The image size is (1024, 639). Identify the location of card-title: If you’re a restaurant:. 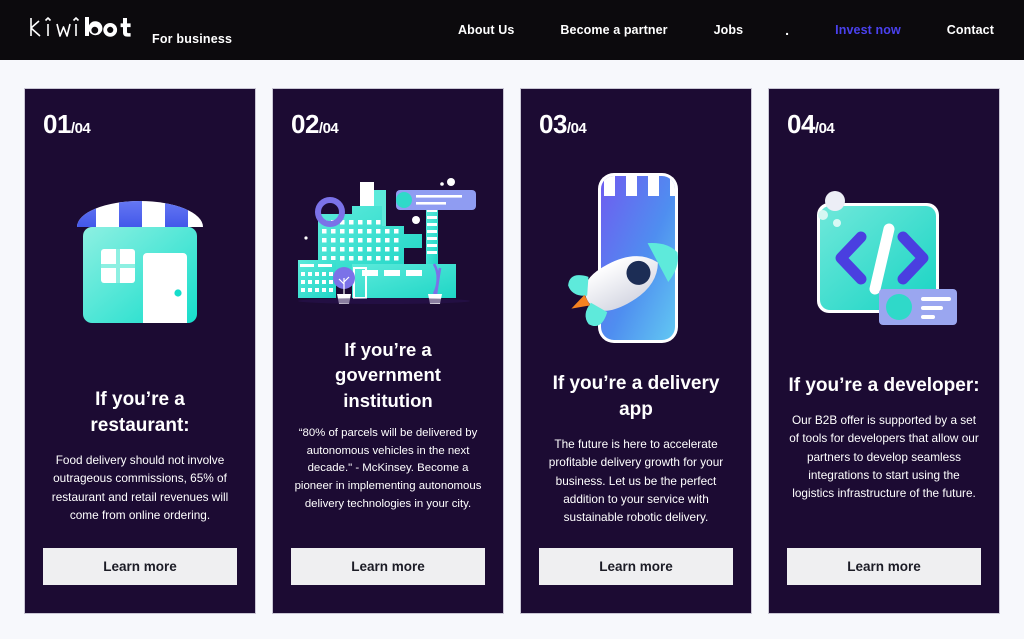
(140, 413).